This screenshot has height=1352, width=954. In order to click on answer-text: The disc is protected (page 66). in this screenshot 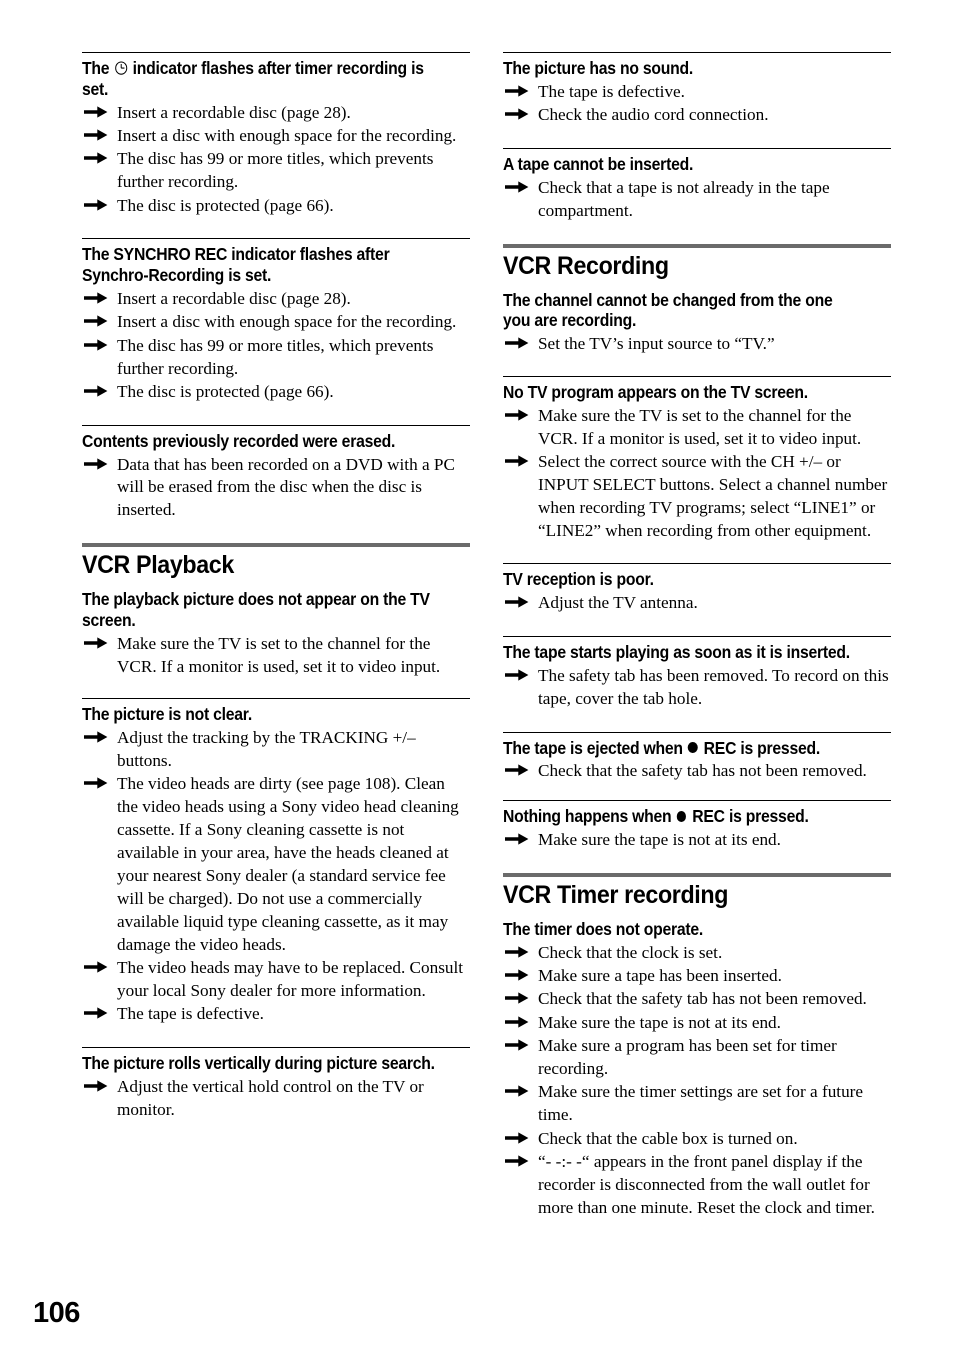, I will do `click(225, 205)`.